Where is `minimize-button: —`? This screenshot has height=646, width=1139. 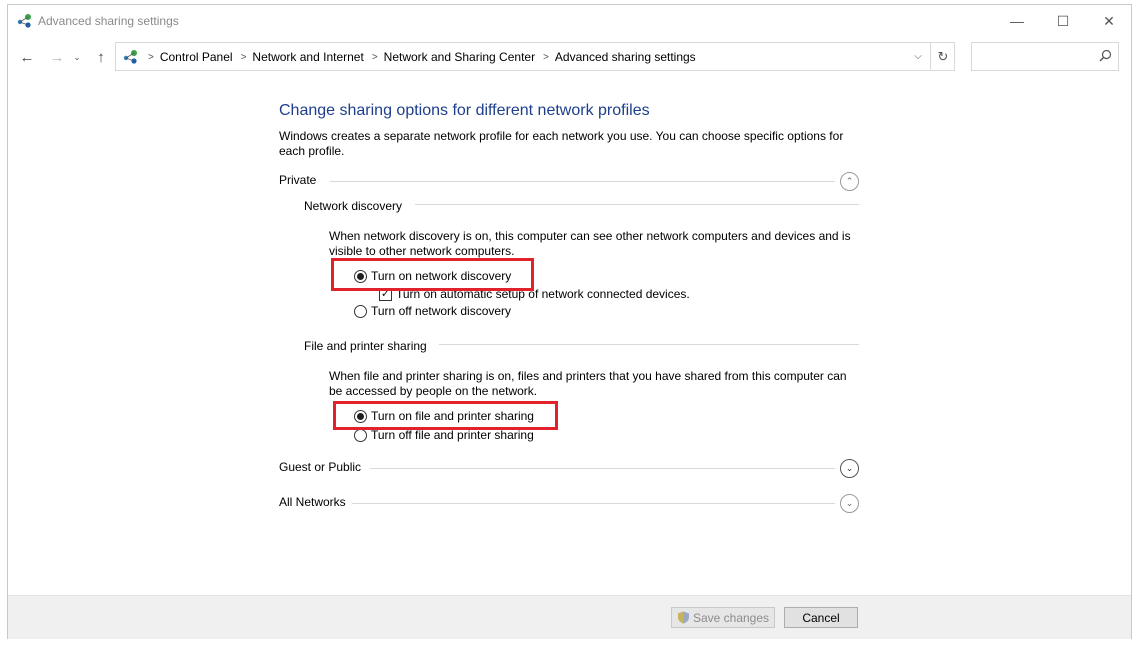
minimize-button: — is located at coordinates (1017, 21).